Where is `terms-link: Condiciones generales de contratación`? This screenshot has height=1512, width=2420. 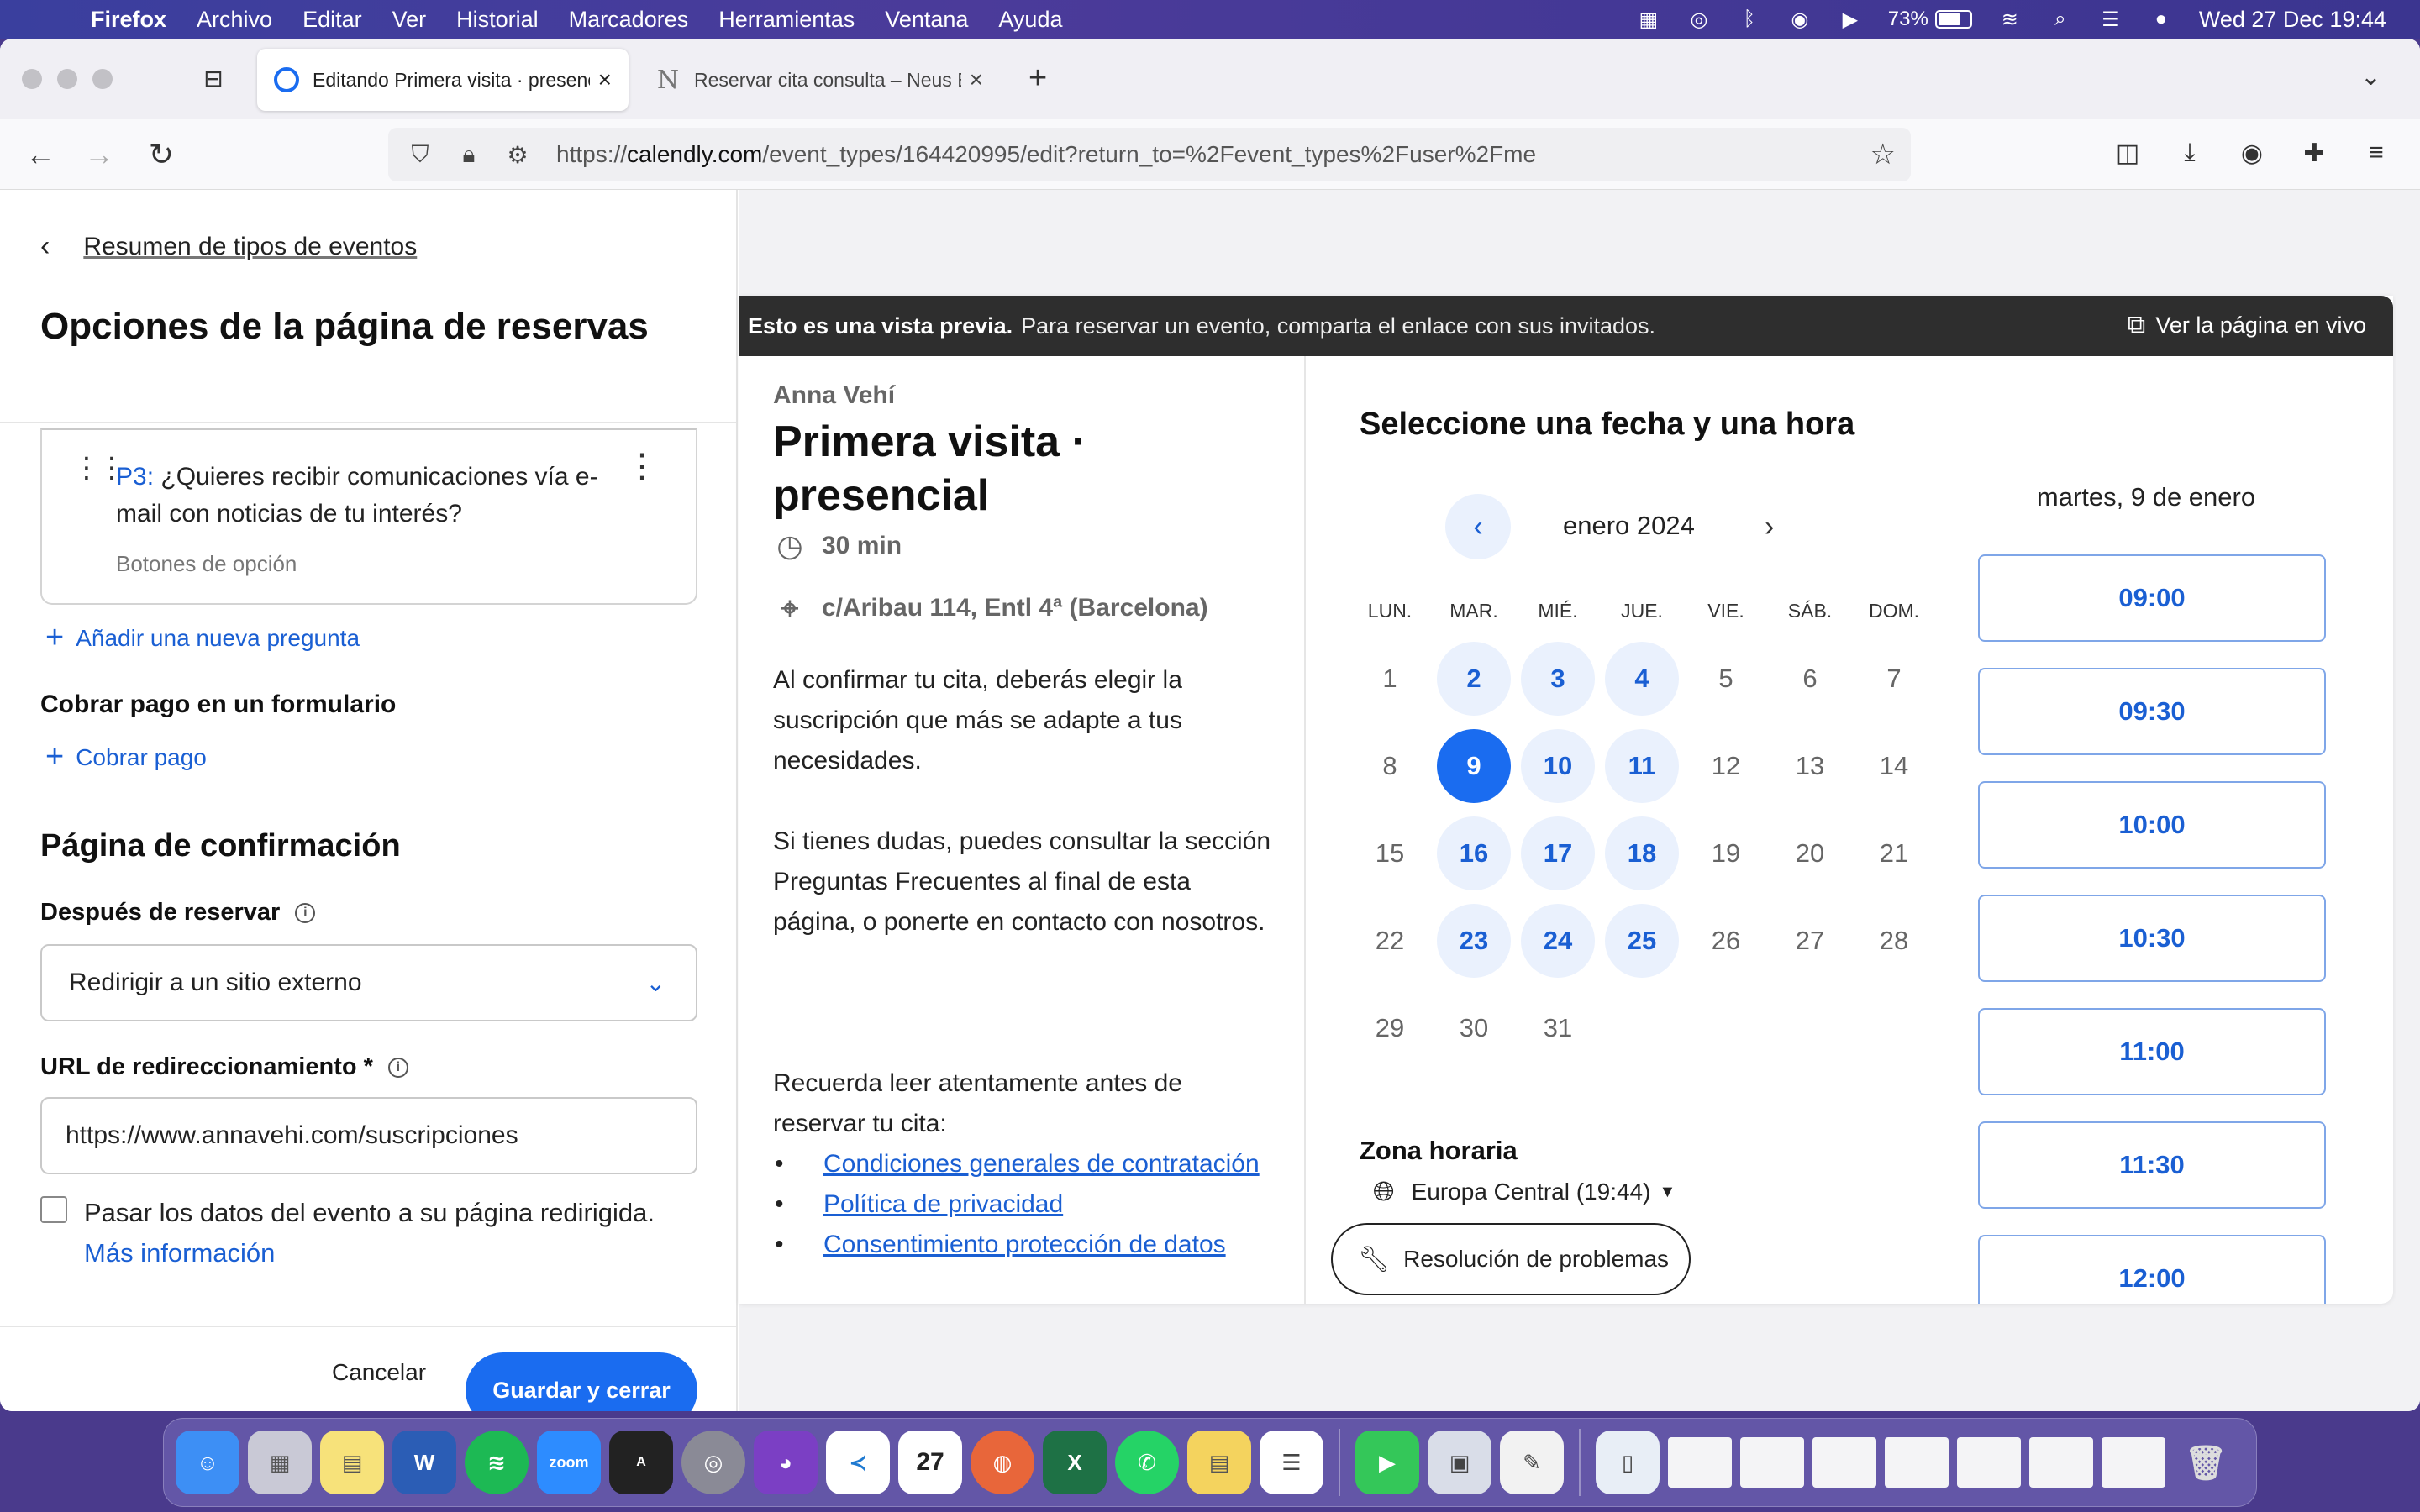
terms-link: Condiciones generales de contratación is located at coordinates (1042, 1164).